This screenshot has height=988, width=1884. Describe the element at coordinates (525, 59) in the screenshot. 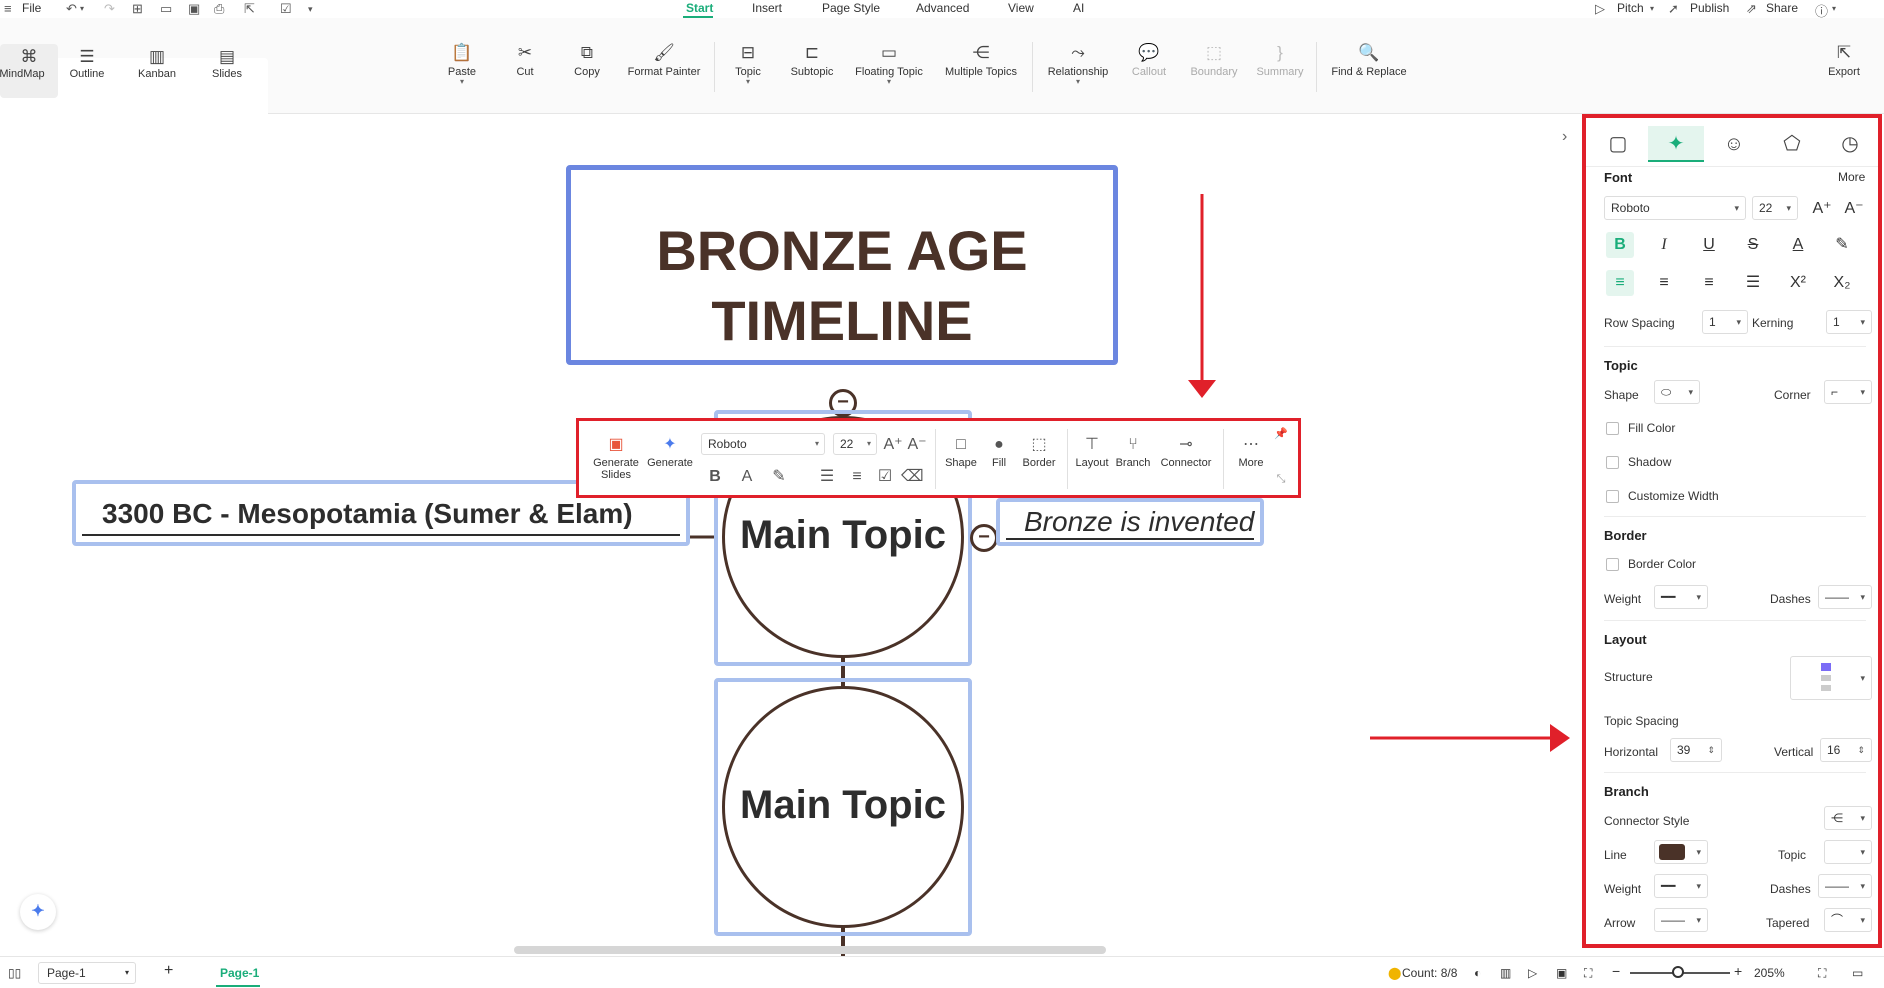

I see `cut-button: ✂ Cut` at that location.